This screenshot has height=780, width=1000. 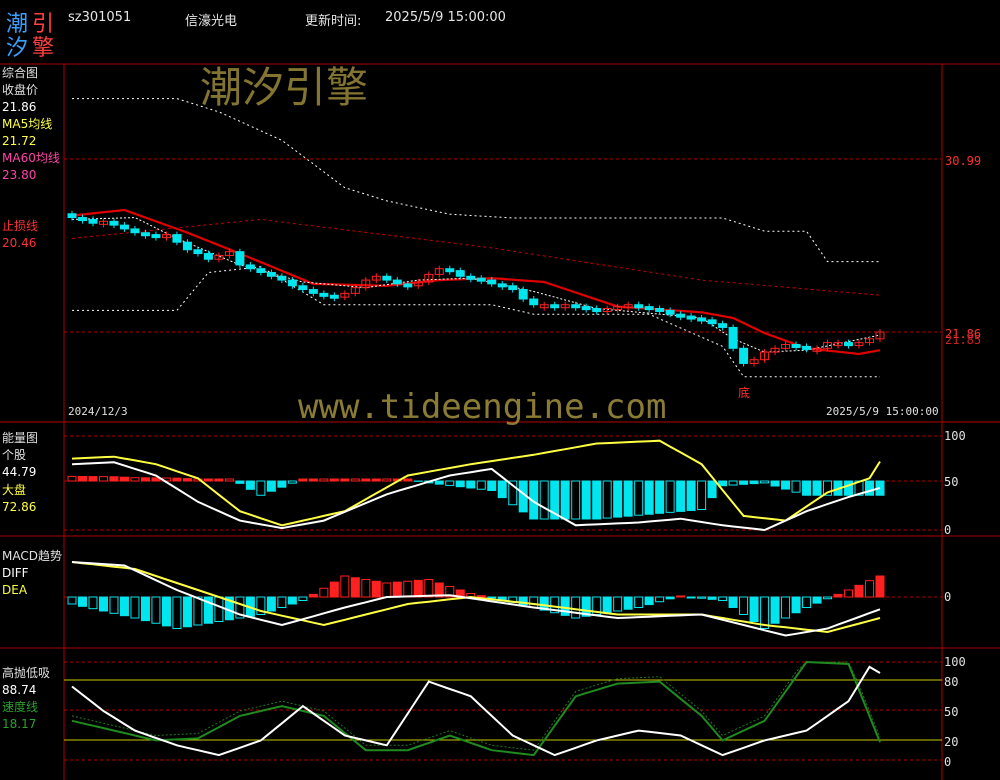 What do you see at coordinates (19, 175) in the screenshot?
I see `ma60-value: 23.80` at bounding box center [19, 175].